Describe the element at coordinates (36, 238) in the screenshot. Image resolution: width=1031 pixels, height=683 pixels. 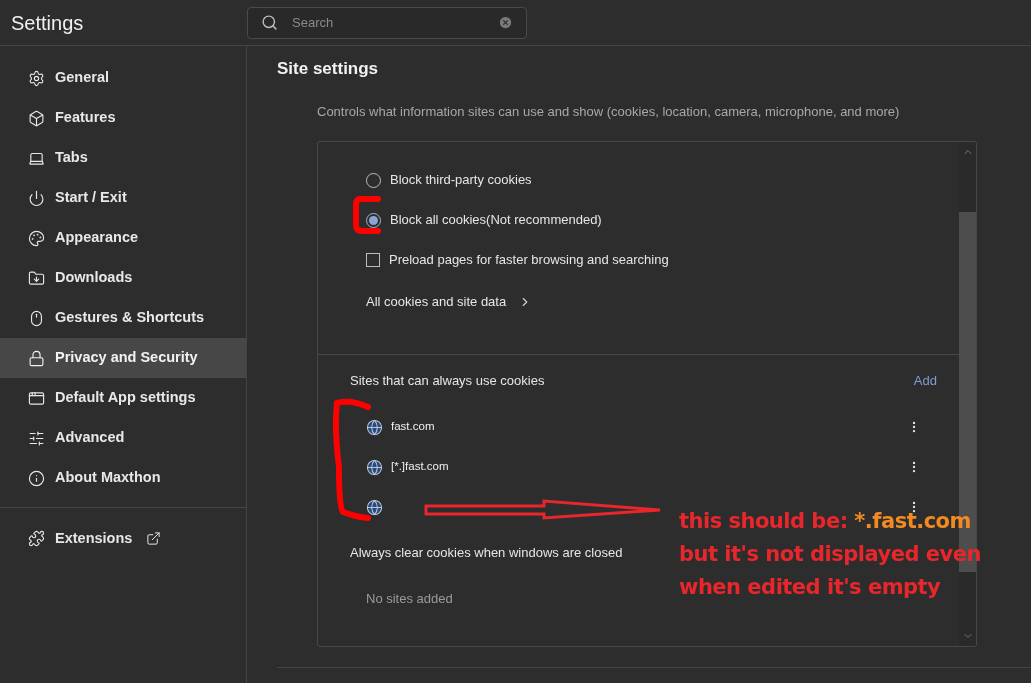
I see `palette-icon` at that location.